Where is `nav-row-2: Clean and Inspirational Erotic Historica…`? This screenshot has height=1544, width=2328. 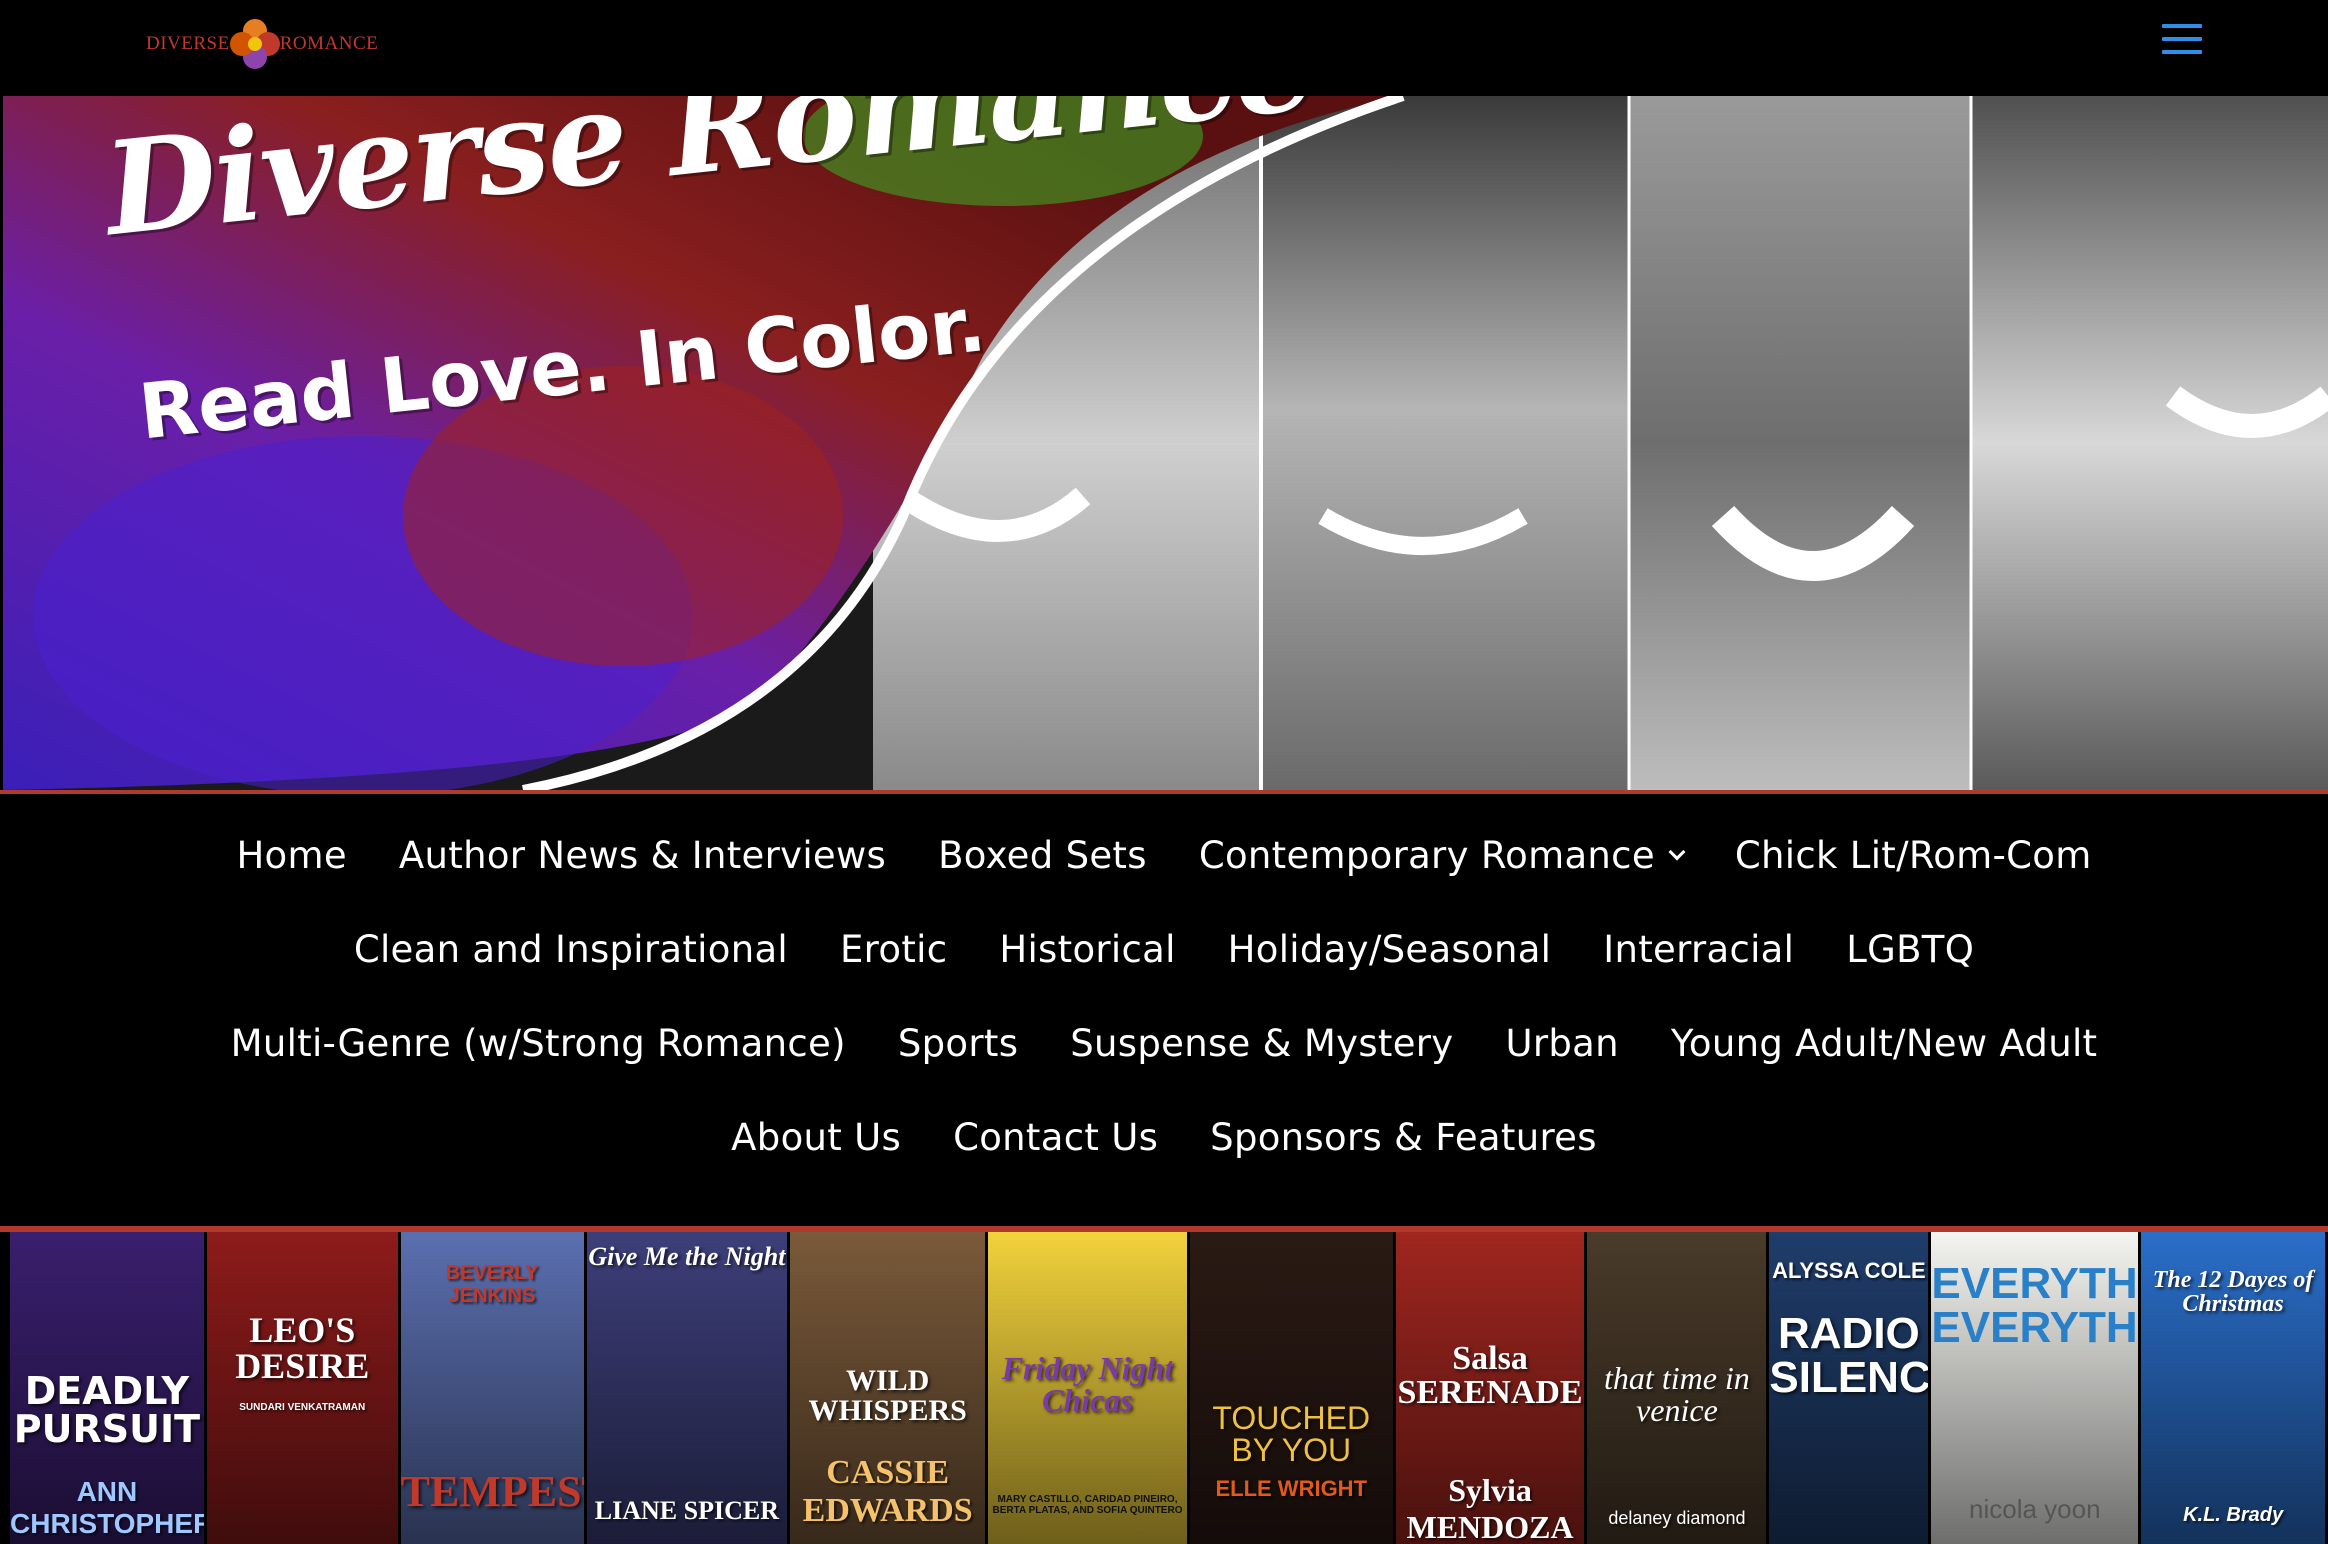
nav-row-2: Clean and Inspirational Erotic Historica… is located at coordinates (1164, 949).